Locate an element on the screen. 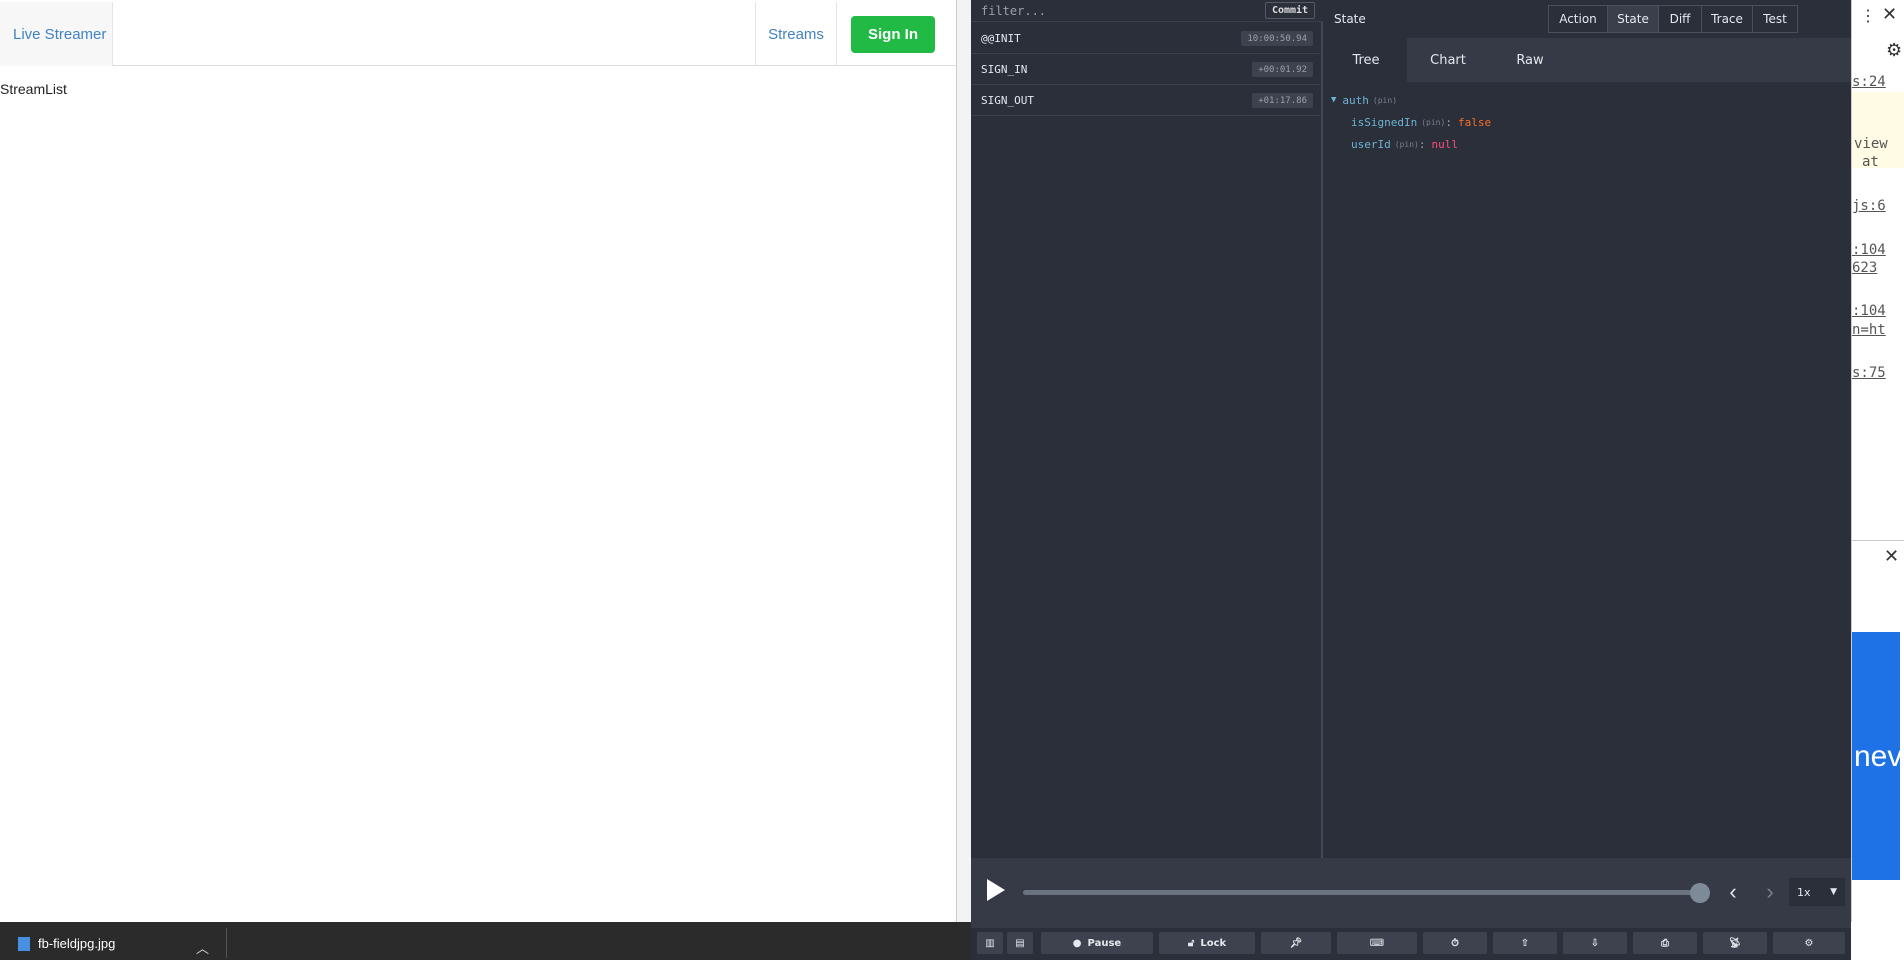 This screenshot has width=1904, height=960. tree-node-auth: ▼ auth (pin) is located at coordinates (1364, 100).